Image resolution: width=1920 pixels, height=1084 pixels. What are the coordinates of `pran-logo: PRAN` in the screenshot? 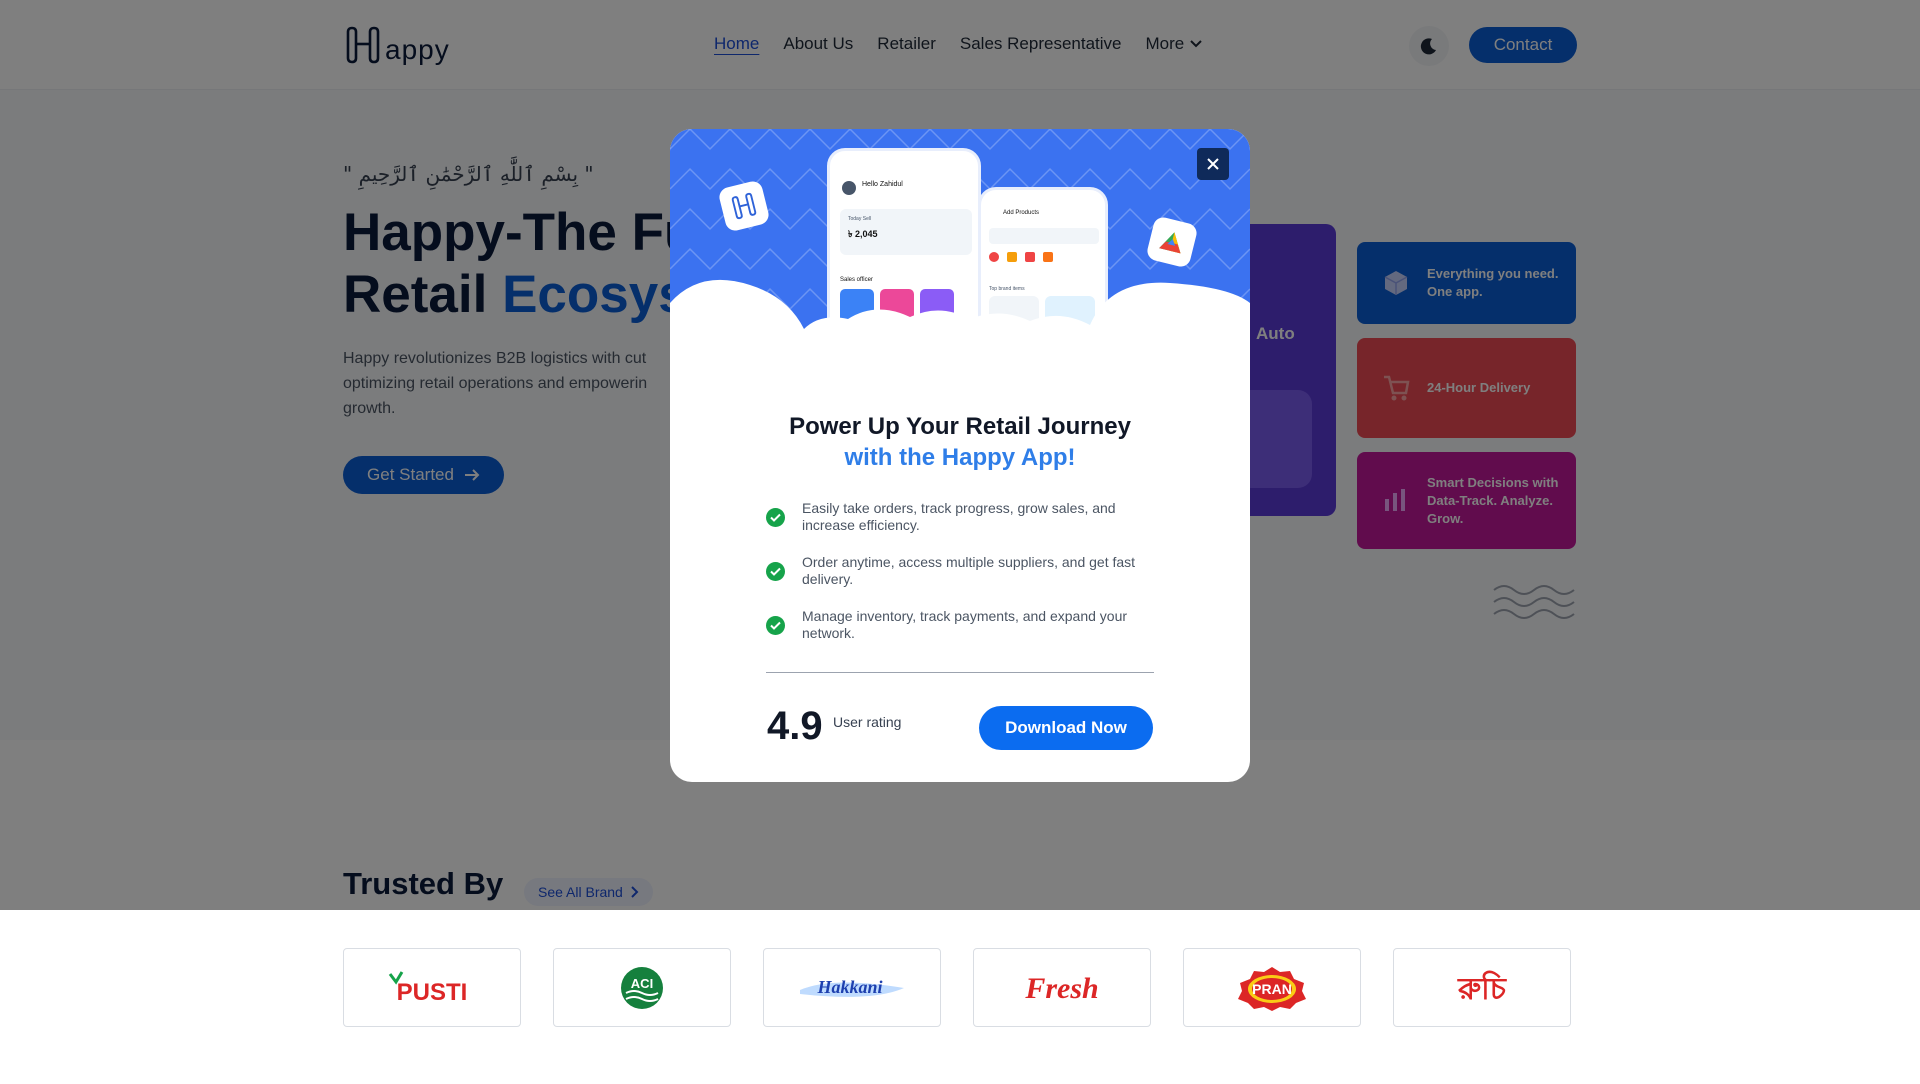 It's located at (1272, 988).